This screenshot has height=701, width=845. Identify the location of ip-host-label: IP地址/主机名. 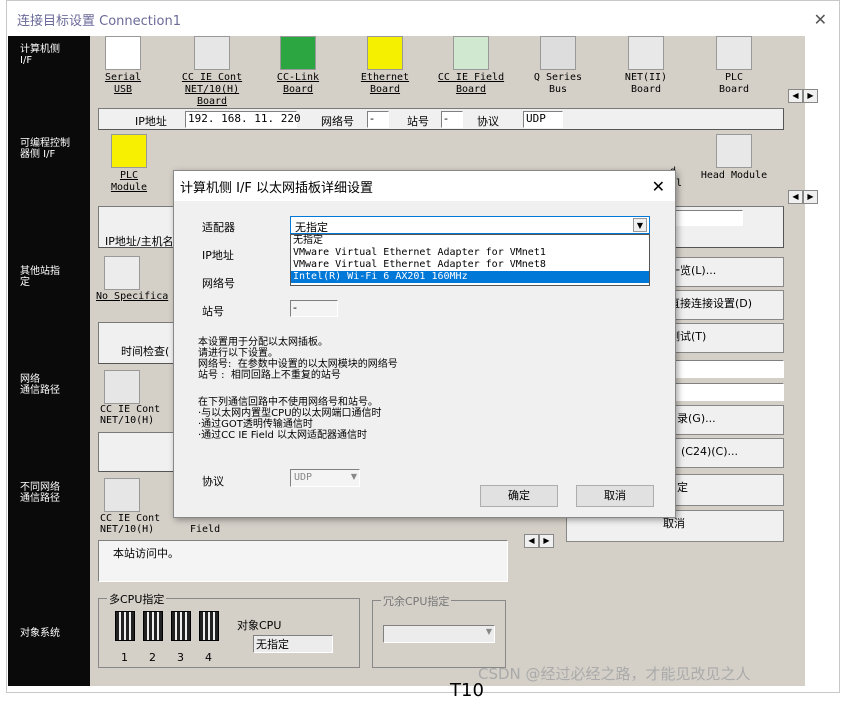
(139, 241).